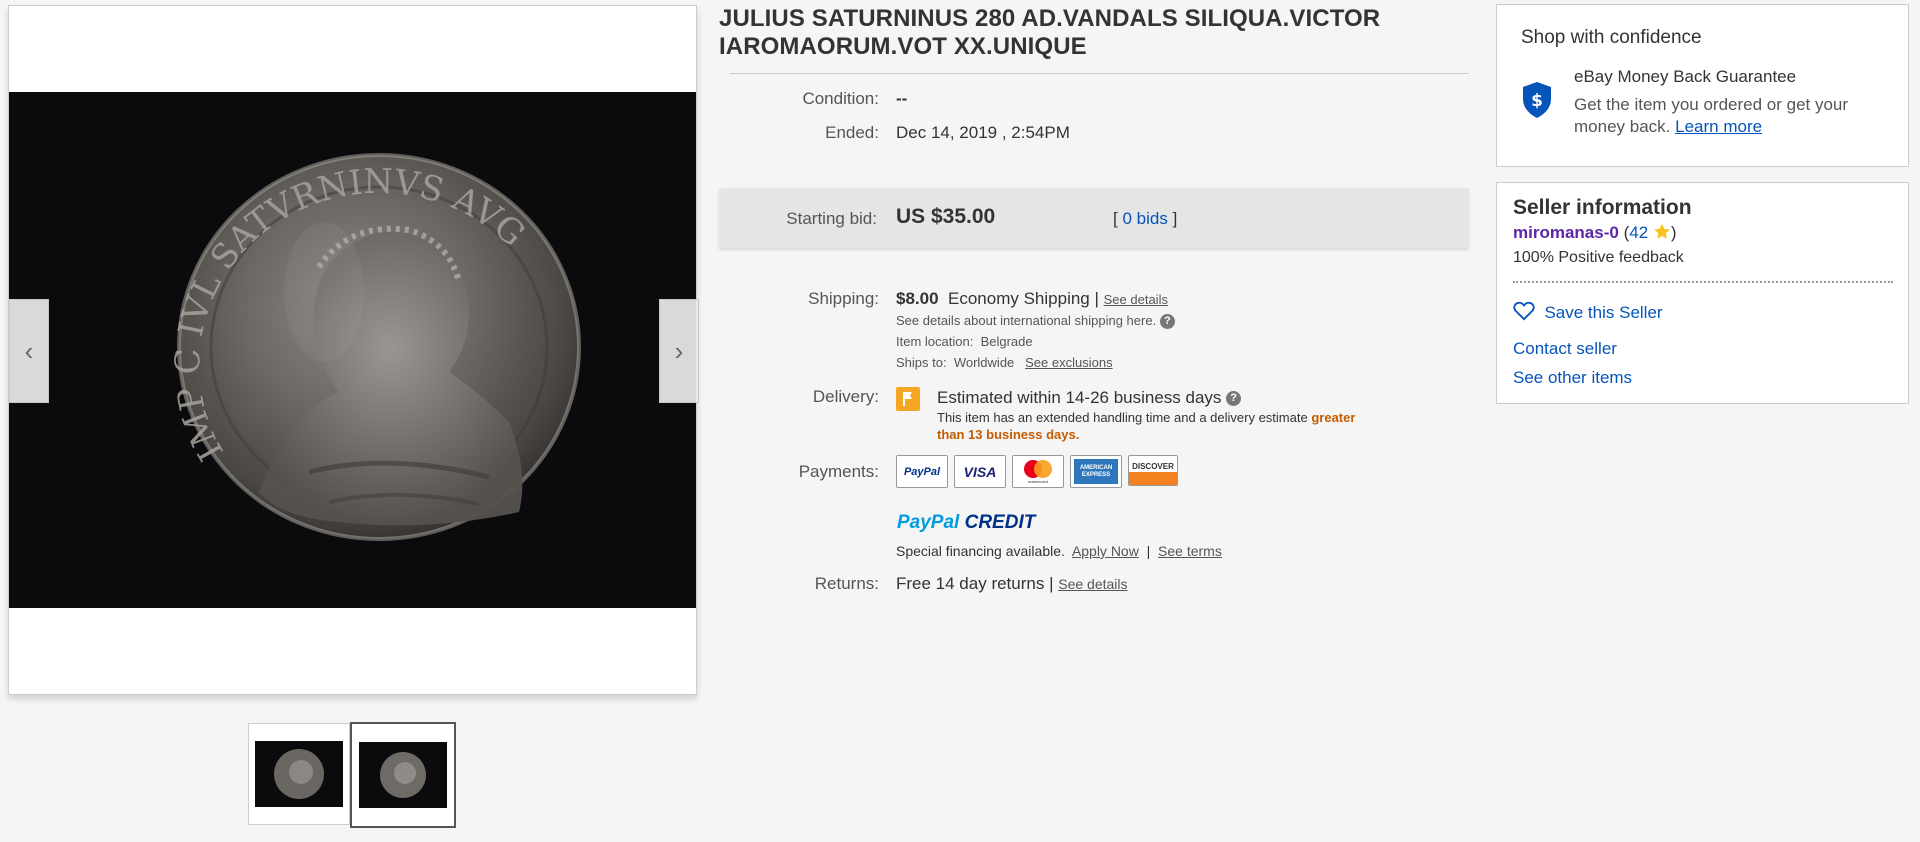  Describe the element at coordinates (980, 551) in the screenshot. I see `financing-text: Special financing available.` at that location.